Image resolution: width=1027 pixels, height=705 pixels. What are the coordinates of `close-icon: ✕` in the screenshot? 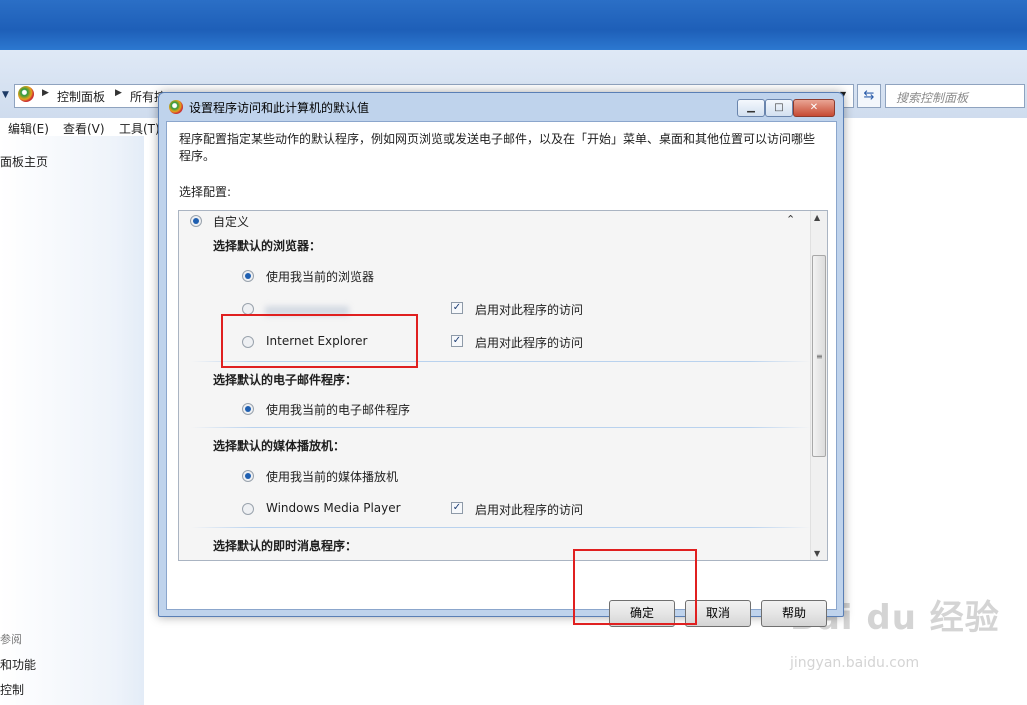 It's located at (814, 107).